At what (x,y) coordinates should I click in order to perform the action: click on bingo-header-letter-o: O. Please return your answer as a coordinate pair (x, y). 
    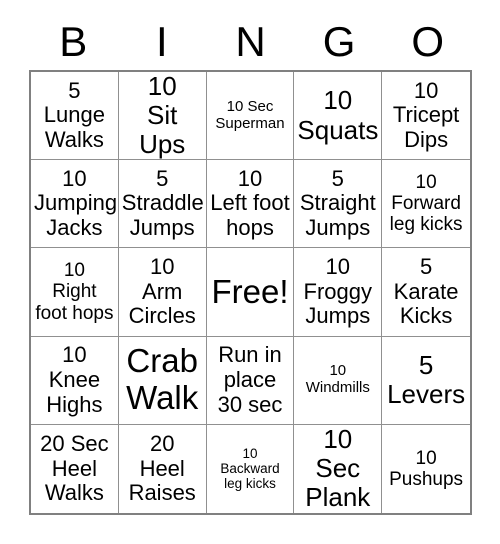
    Looking at the image, I should click on (427, 41).